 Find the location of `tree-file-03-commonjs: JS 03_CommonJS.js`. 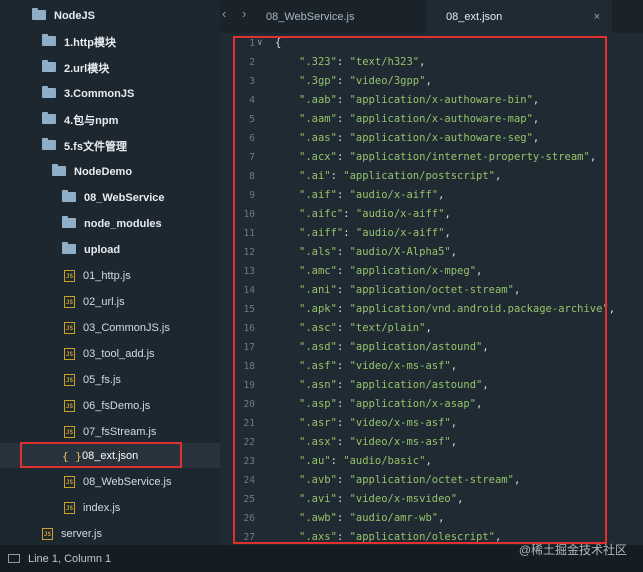

tree-file-03-commonjs: JS 03_CommonJS.js is located at coordinates (110, 328).